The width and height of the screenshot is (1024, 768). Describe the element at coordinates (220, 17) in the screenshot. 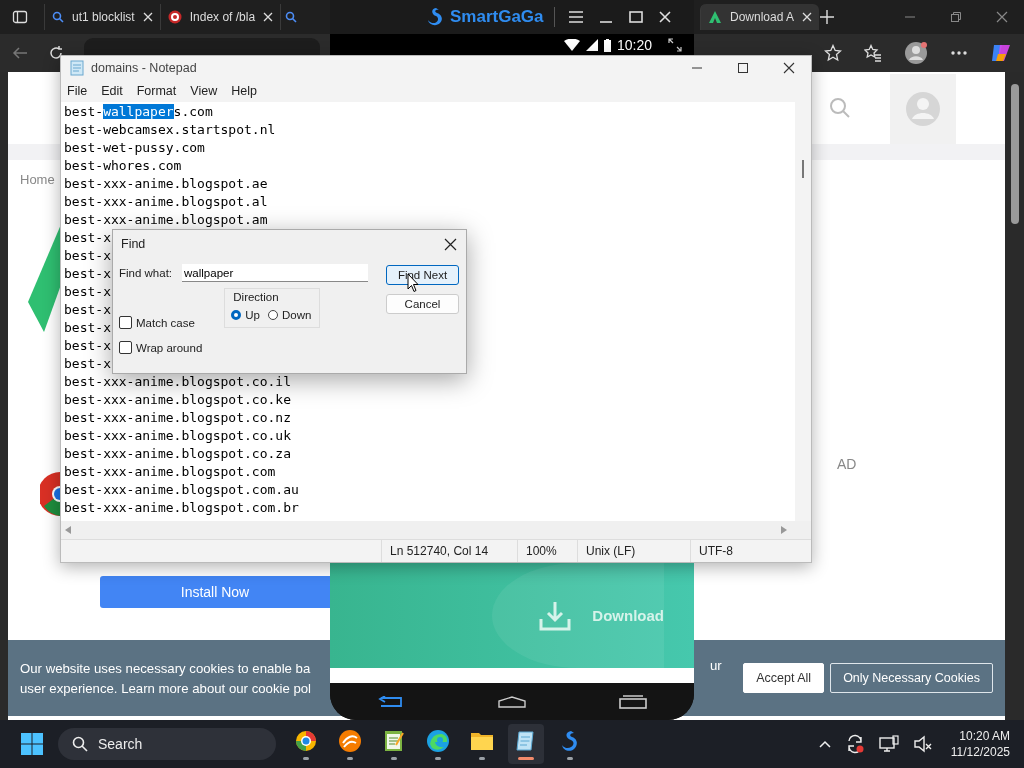

I see `browser-tab: Index of /bla` at that location.